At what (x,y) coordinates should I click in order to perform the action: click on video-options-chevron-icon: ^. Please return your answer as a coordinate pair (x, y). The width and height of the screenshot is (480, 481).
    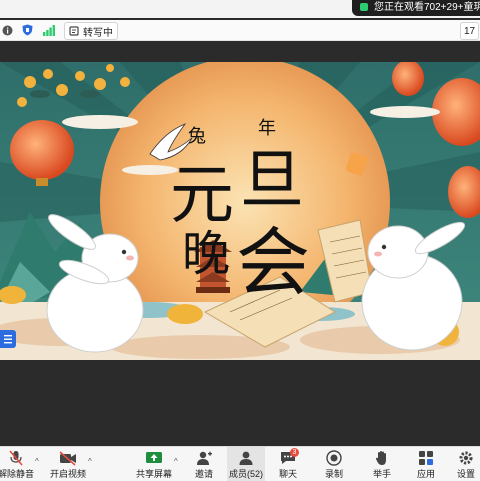
    Looking at the image, I should click on (90, 461).